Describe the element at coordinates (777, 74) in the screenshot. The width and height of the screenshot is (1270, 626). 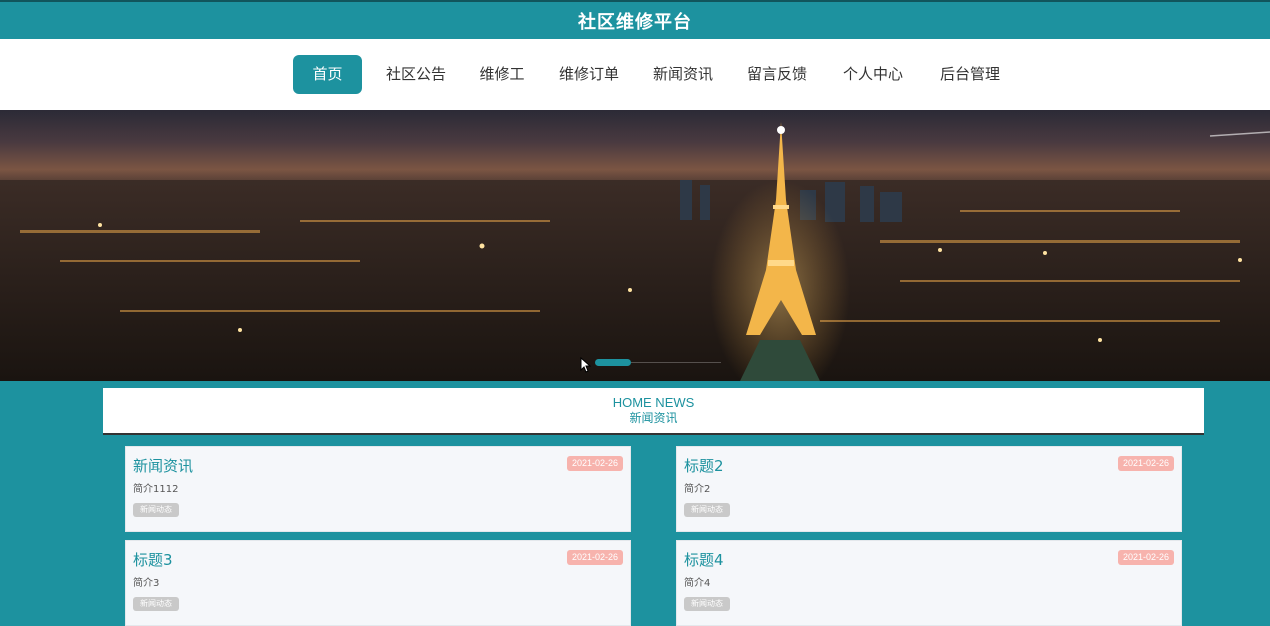
I see `nav-item-feedback: 留言反馈` at that location.